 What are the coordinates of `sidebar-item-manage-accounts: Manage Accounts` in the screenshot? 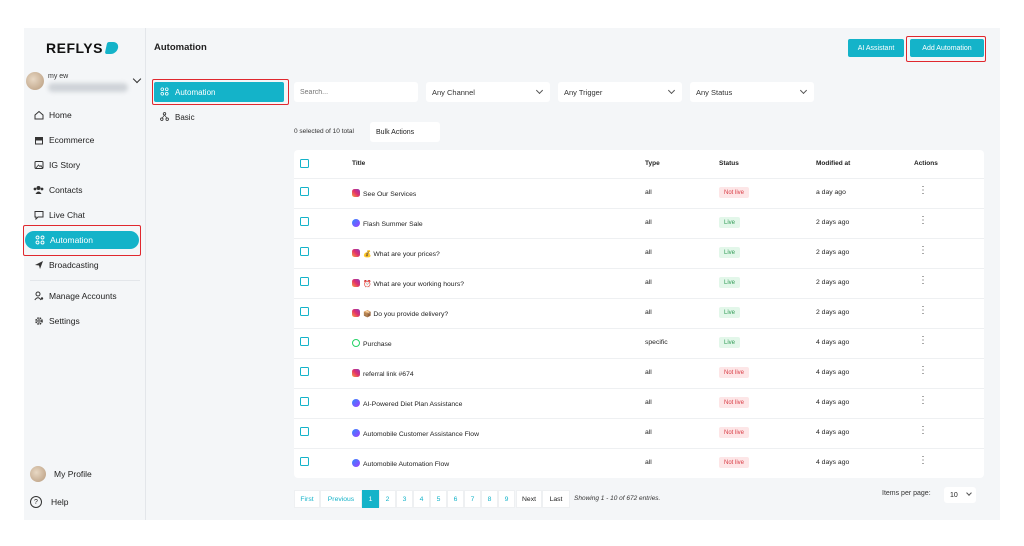 It's located at (85, 296).